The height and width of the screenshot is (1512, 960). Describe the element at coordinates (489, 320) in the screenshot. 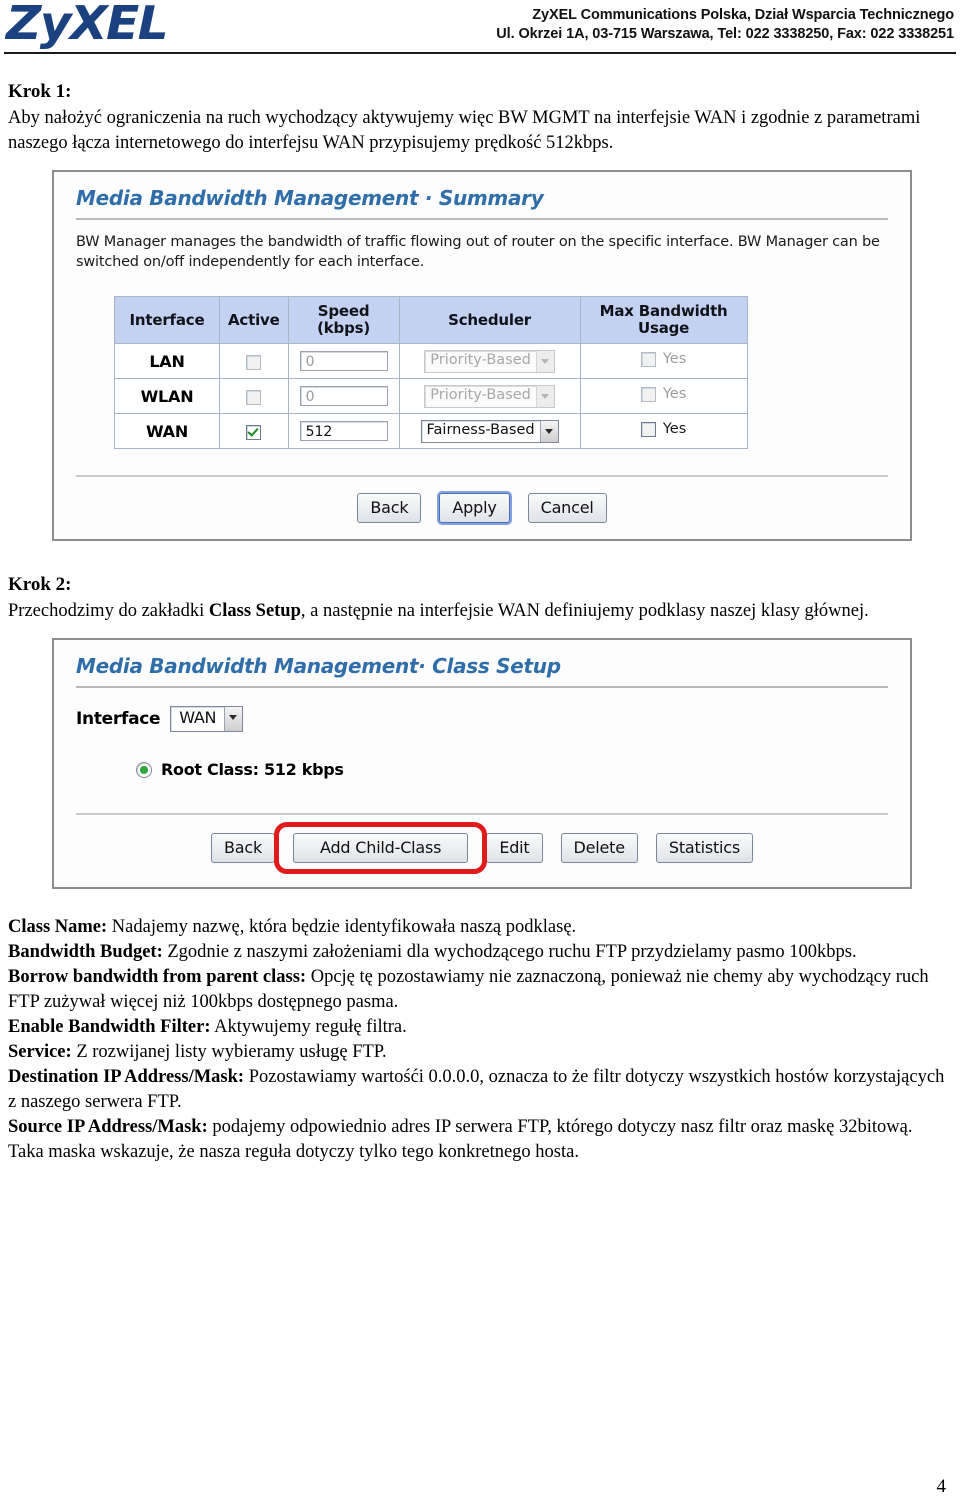

I see `header-scheduler: Scheduler` at that location.